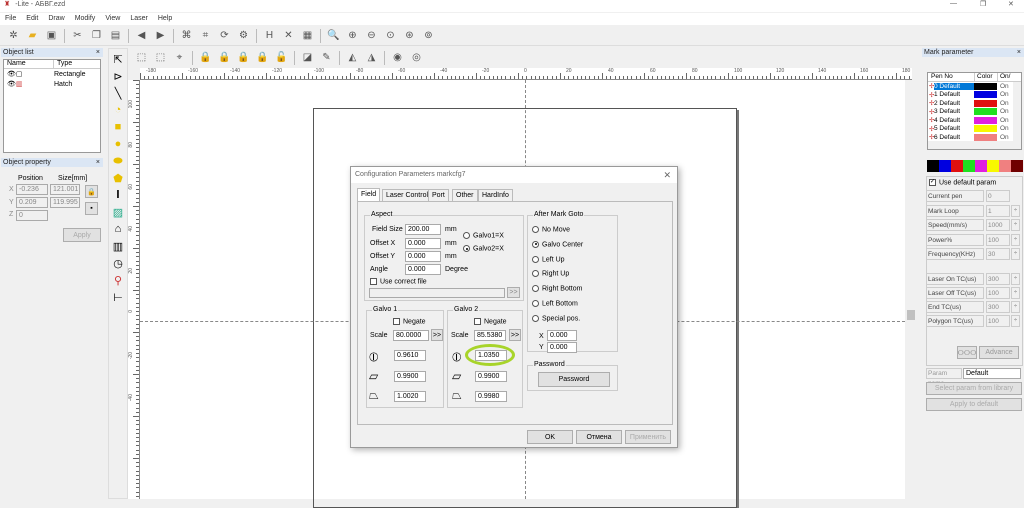  What do you see at coordinates (32, 202) in the screenshot?
I see `position-y-input: 0.209` at bounding box center [32, 202].